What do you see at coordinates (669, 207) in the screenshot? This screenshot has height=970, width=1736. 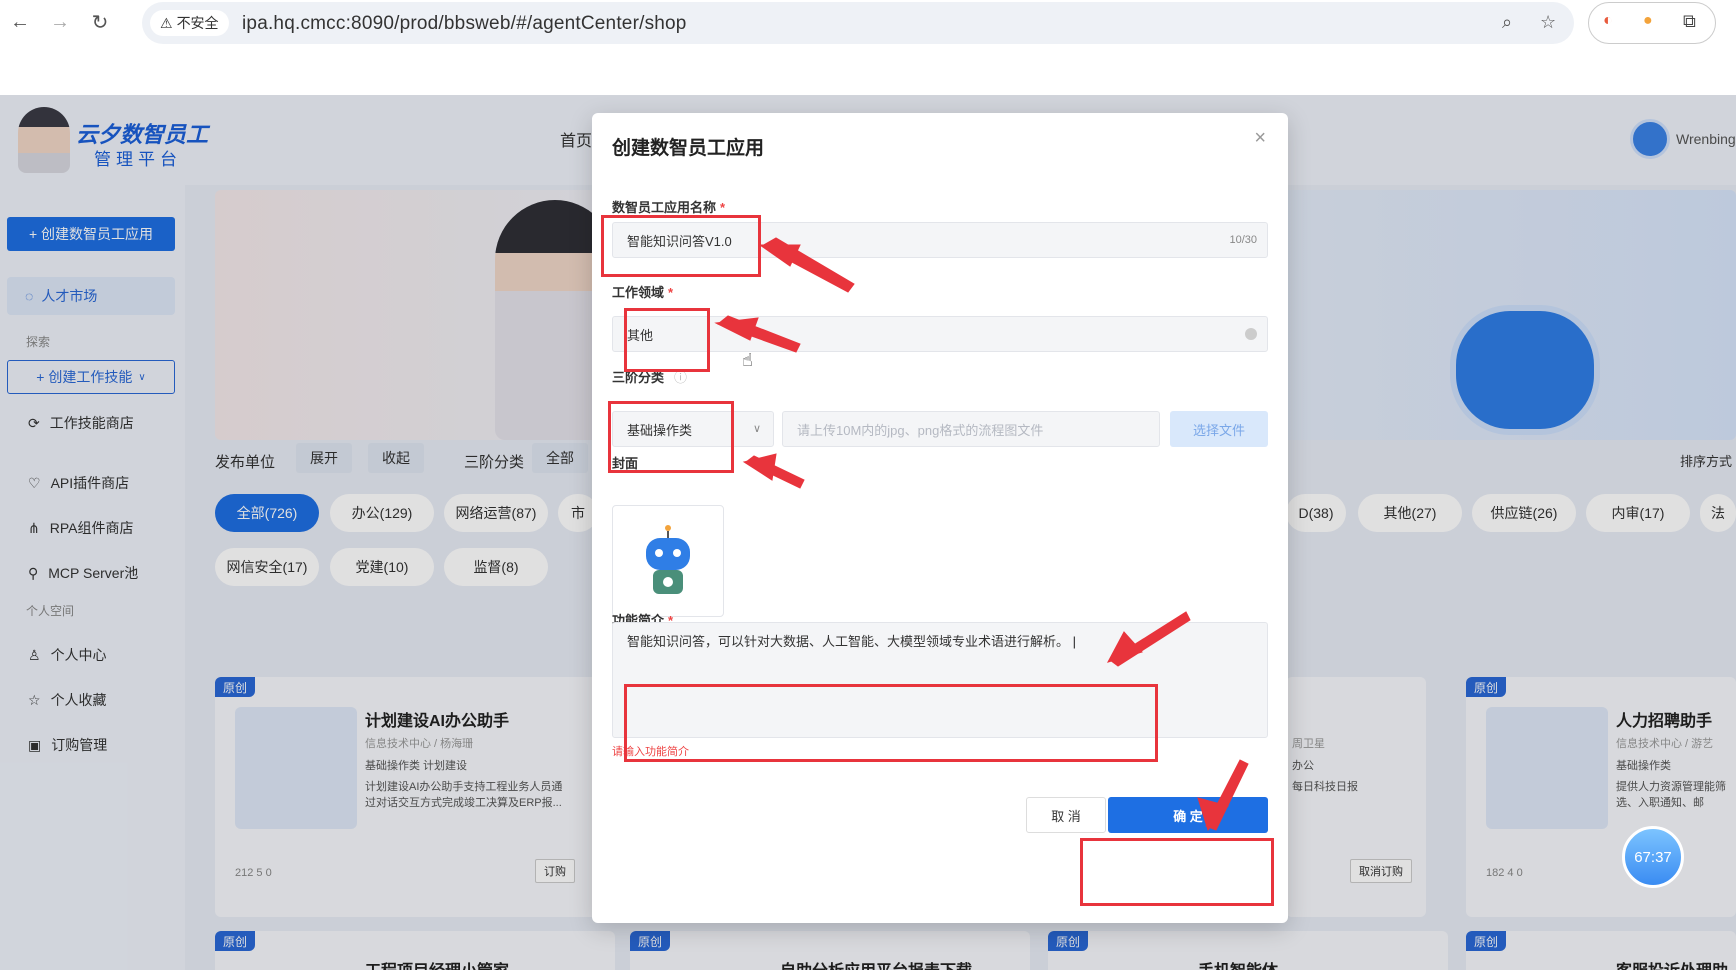 I see `name-label: 数智员工应用名称 *` at bounding box center [669, 207].